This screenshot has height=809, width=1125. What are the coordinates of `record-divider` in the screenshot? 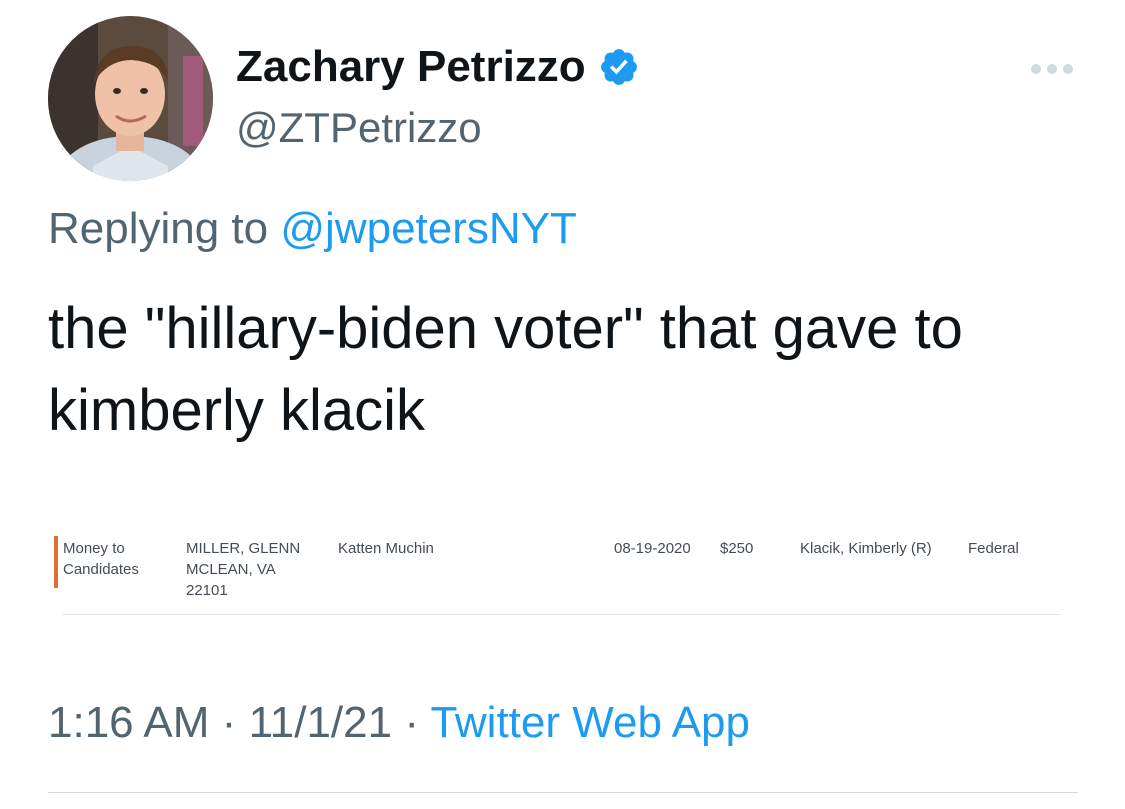 It's located at (562, 614).